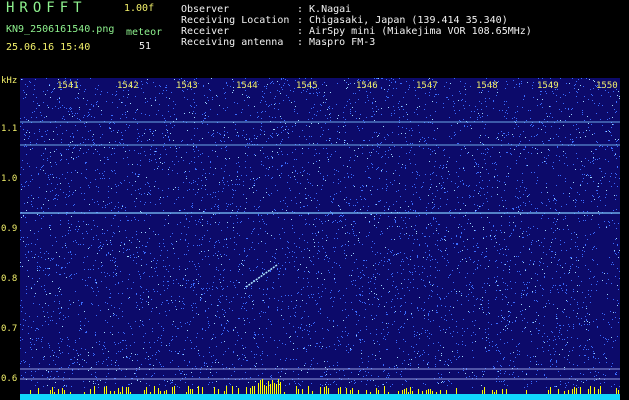 The image size is (629, 400). Describe the element at coordinates (307, 86) in the screenshot. I see `x-tick-label: 1545` at that location.